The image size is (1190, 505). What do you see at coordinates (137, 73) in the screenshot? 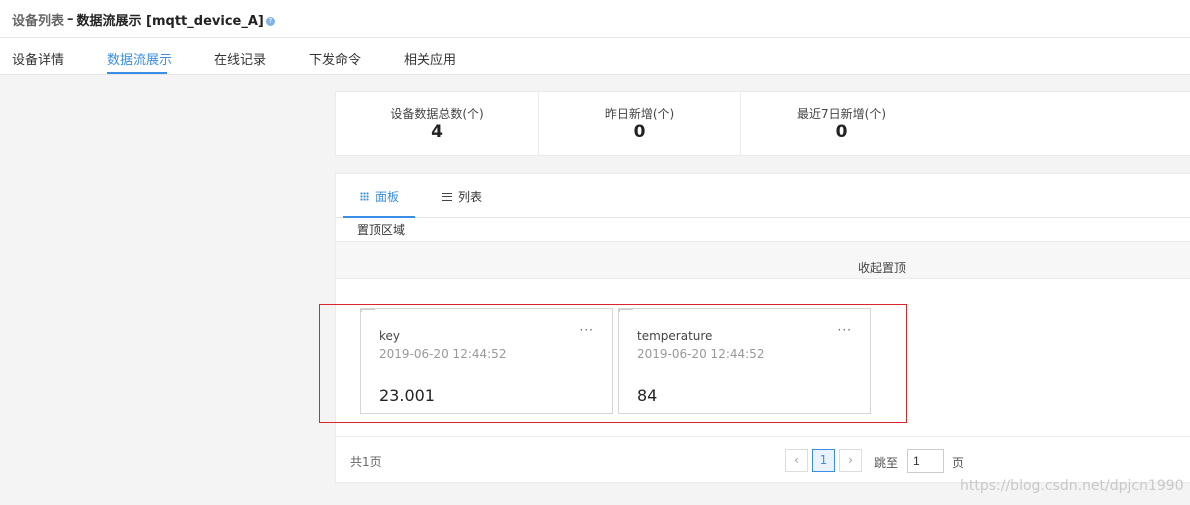
I see `active-tab-indicator` at bounding box center [137, 73].